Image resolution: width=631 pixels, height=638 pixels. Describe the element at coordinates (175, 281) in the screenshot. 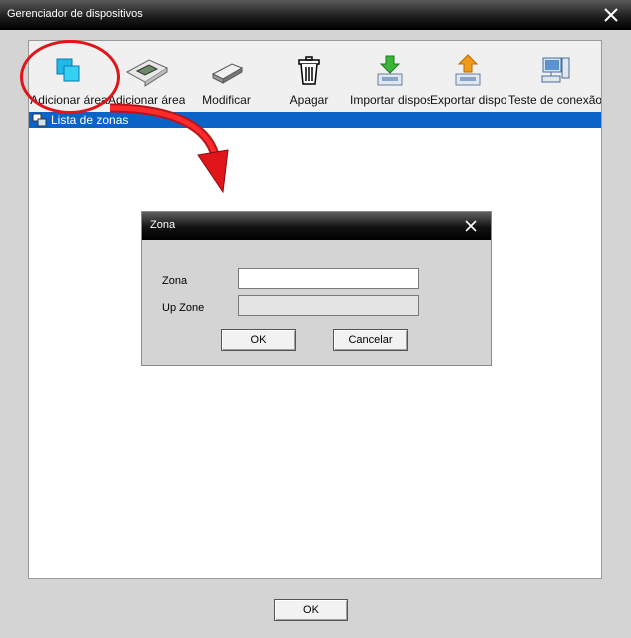

I see `zone-label: Zona` at that location.